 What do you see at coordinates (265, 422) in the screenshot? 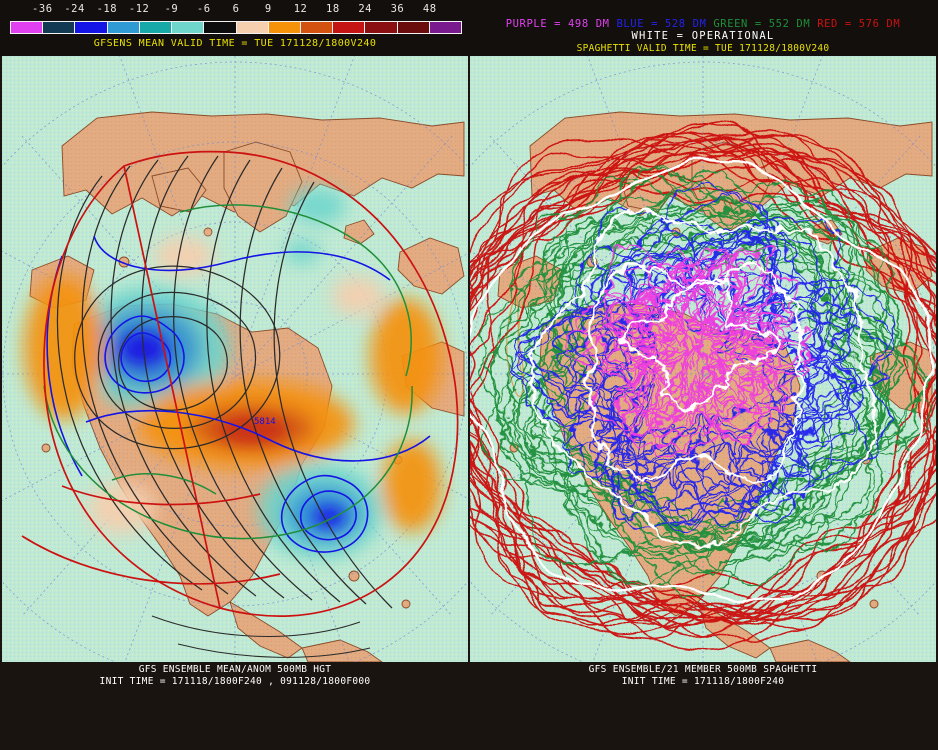
I see `contour-value-label: 5814` at bounding box center [265, 422].